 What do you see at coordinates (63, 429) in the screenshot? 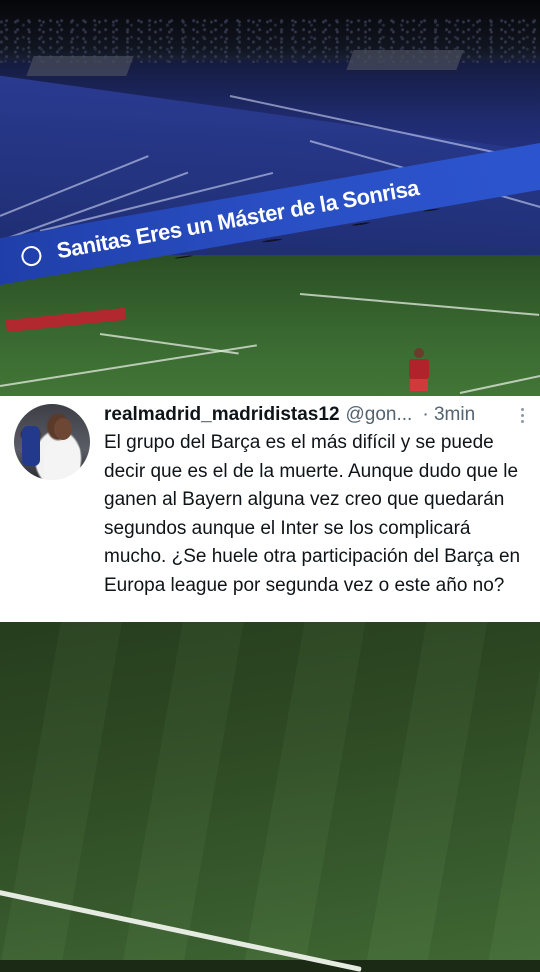
I see `avatar-head` at bounding box center [63, 429].